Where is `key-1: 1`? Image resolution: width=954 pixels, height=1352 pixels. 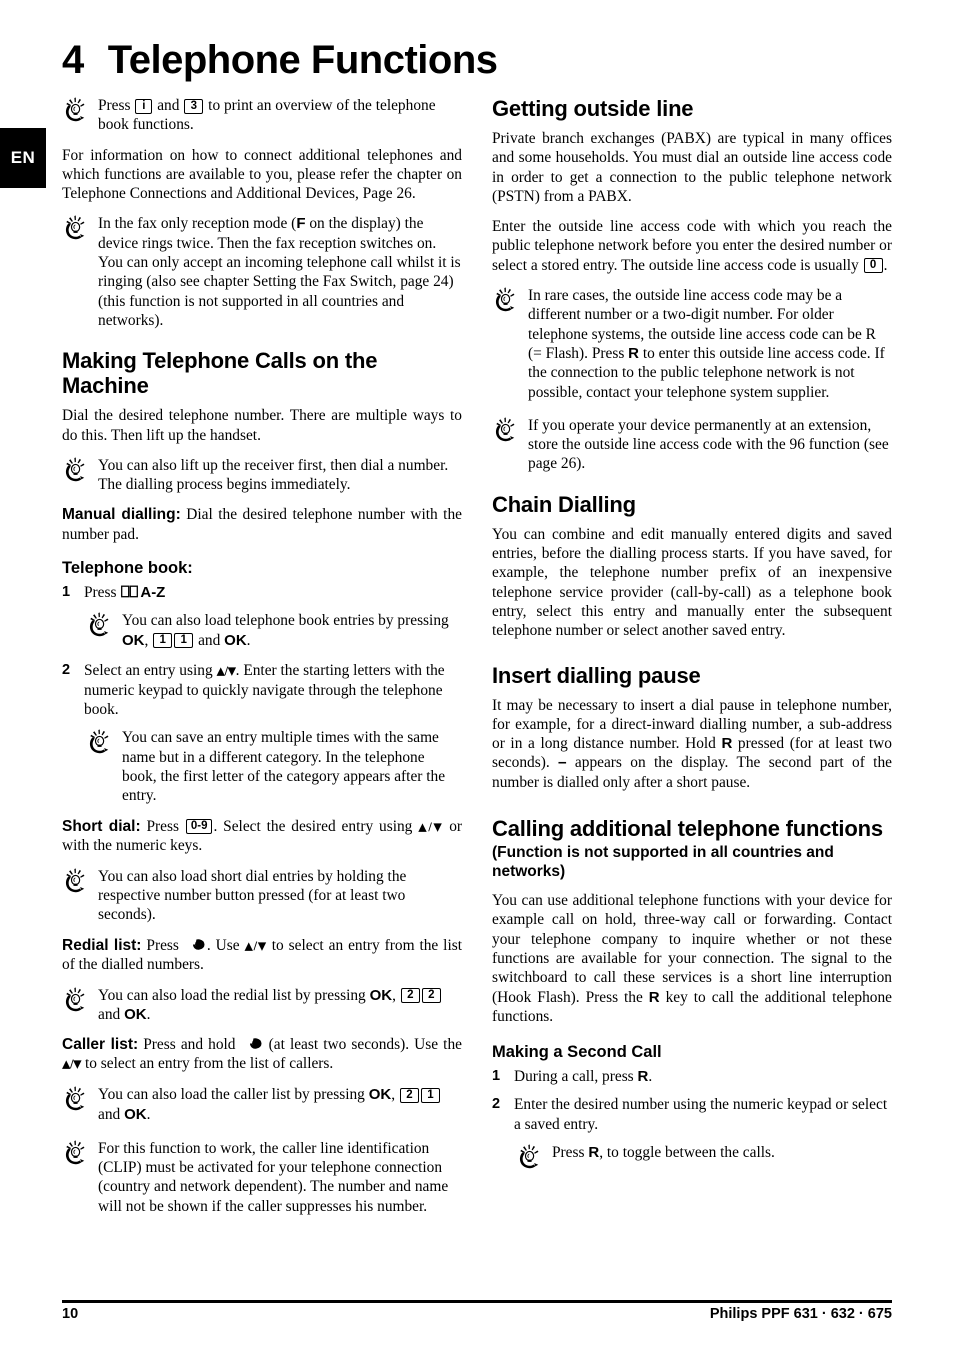 key-1: 1 is located at coordinates (430, 1095).